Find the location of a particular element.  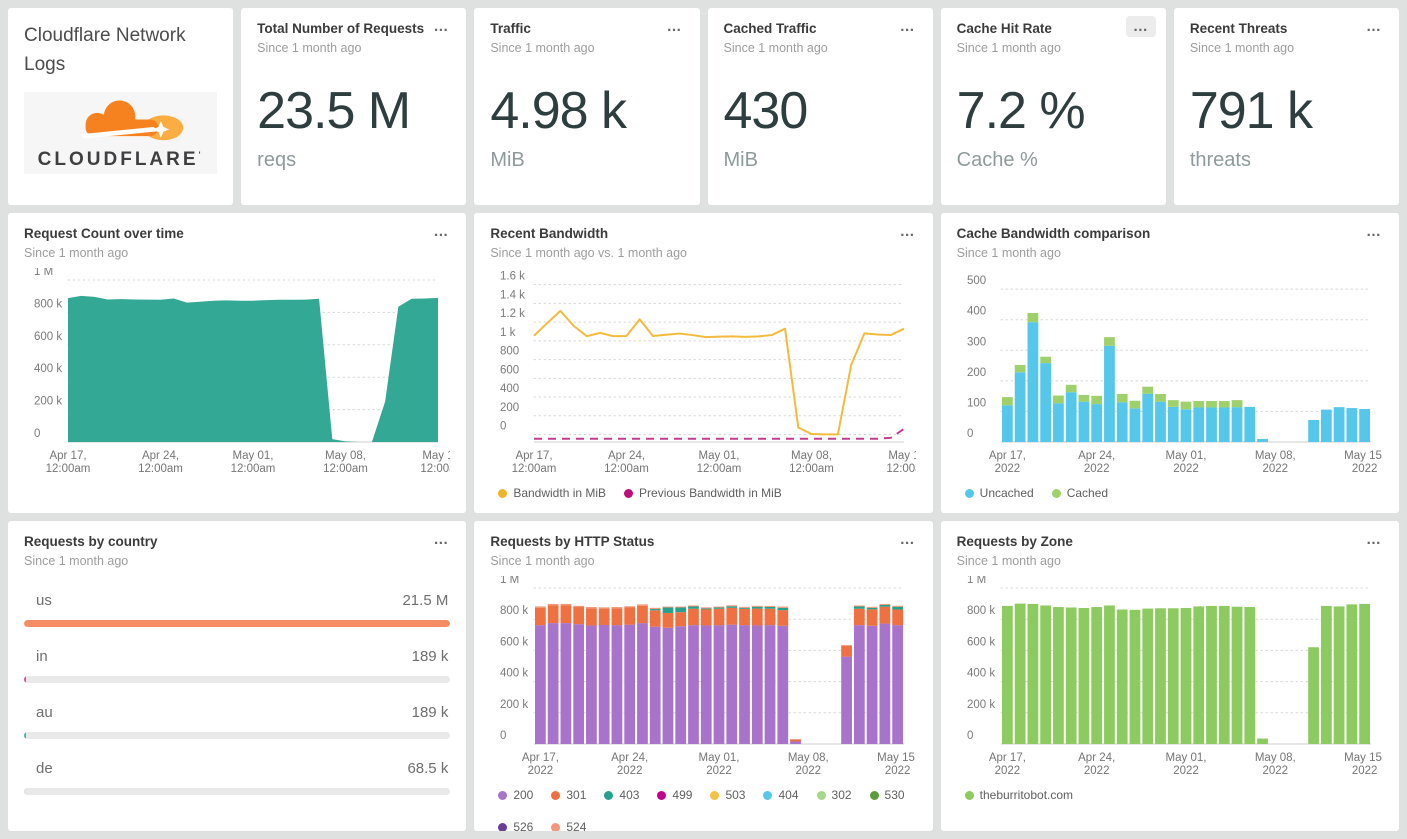

legend-item: 530 is located at coordinates (887, 795).